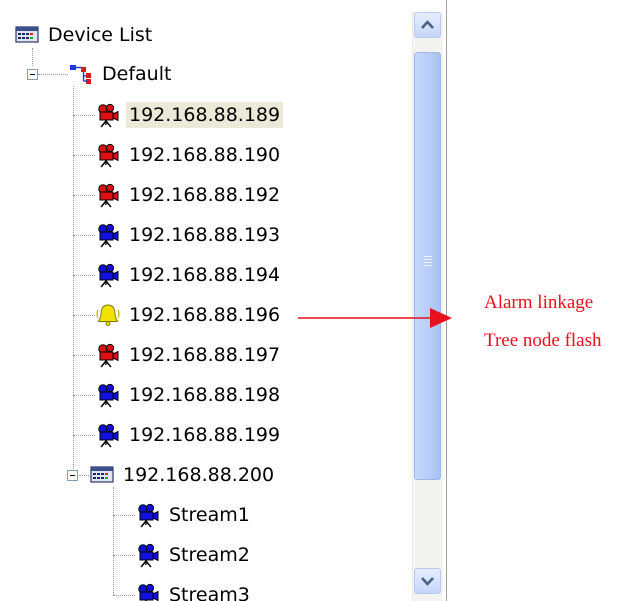  I want to click on annotation-alarm-linkage: Alarm linkage, so click(539, 302).